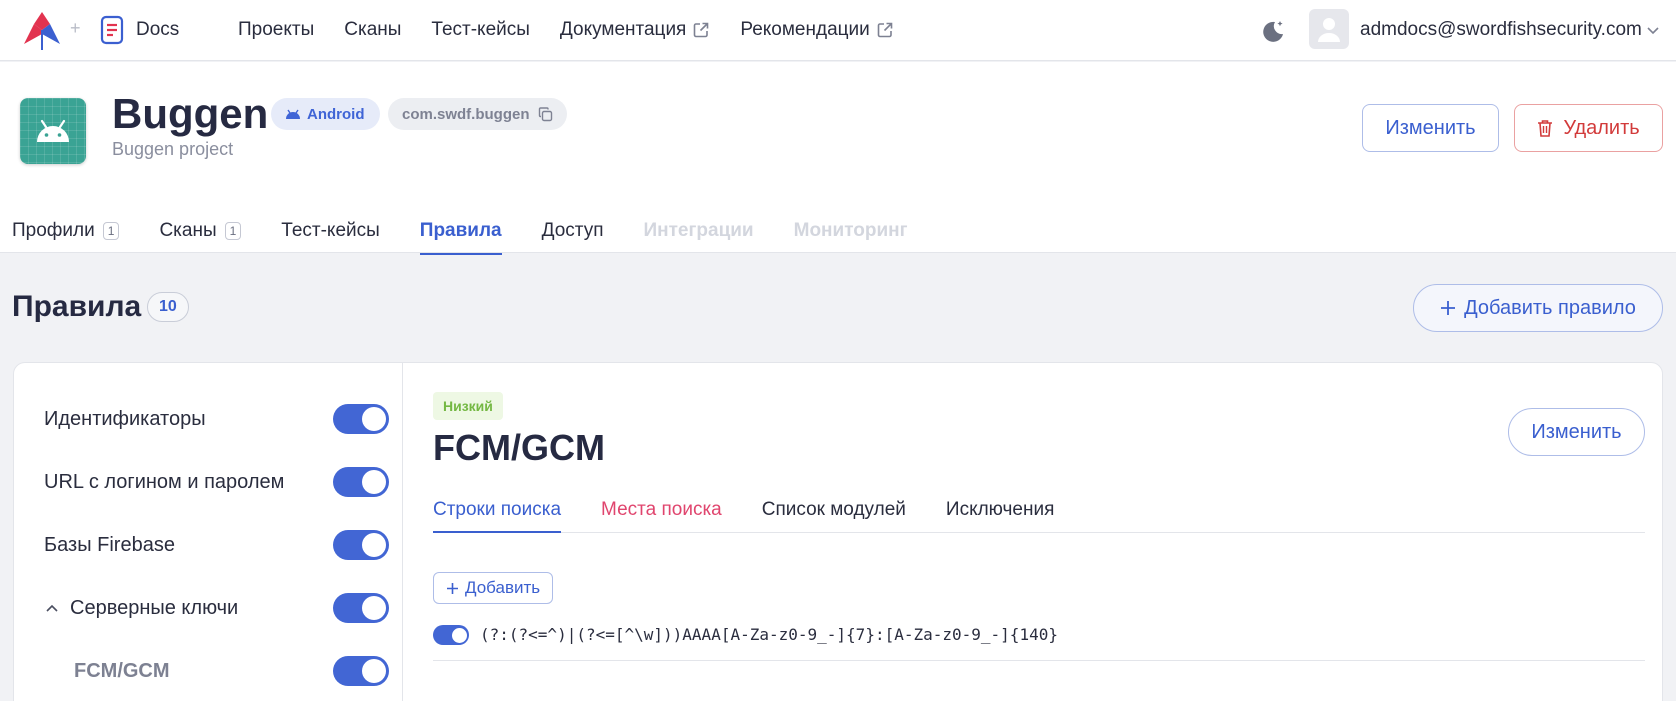 This screenshot has height=701, width=1676. What do you see at coordinates (519, 447) in the screenshot?
I see `rule-title: FCM/GCM` at bounding box center [519, 447].